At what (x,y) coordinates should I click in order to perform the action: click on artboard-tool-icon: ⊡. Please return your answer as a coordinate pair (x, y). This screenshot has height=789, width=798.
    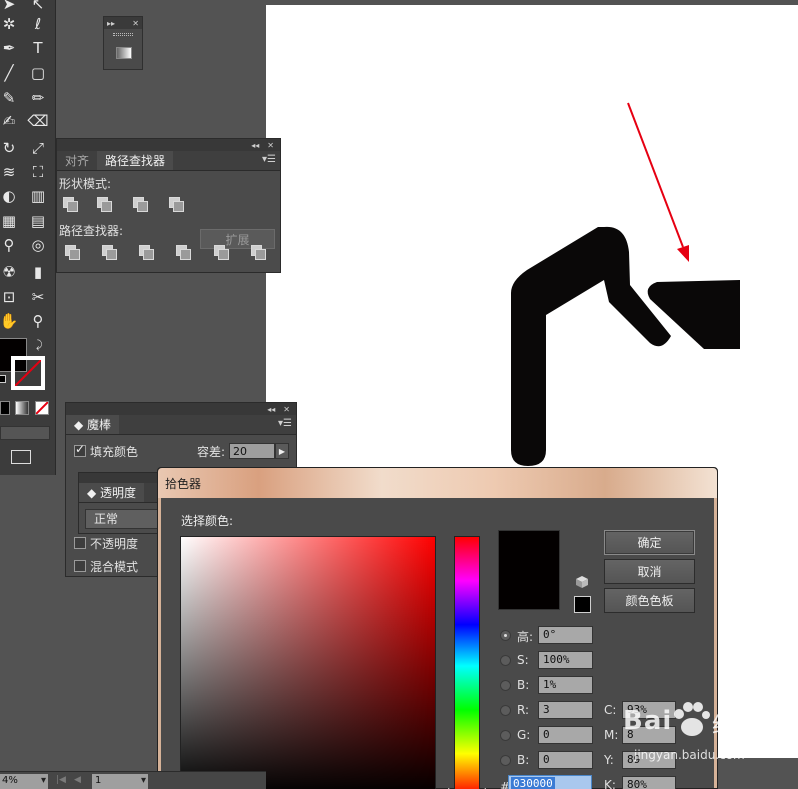
    Looking at the image, I should click on (10, 297).